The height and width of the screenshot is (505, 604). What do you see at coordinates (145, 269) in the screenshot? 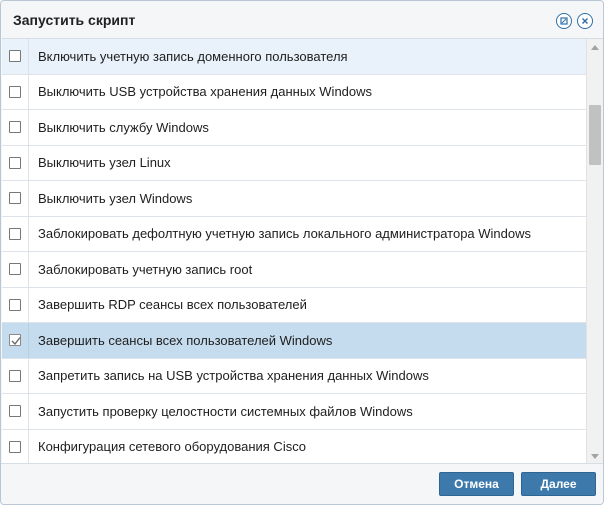
I see `list-item-label: Заблокировать учетную запись root` at bounding box center [145, 269].